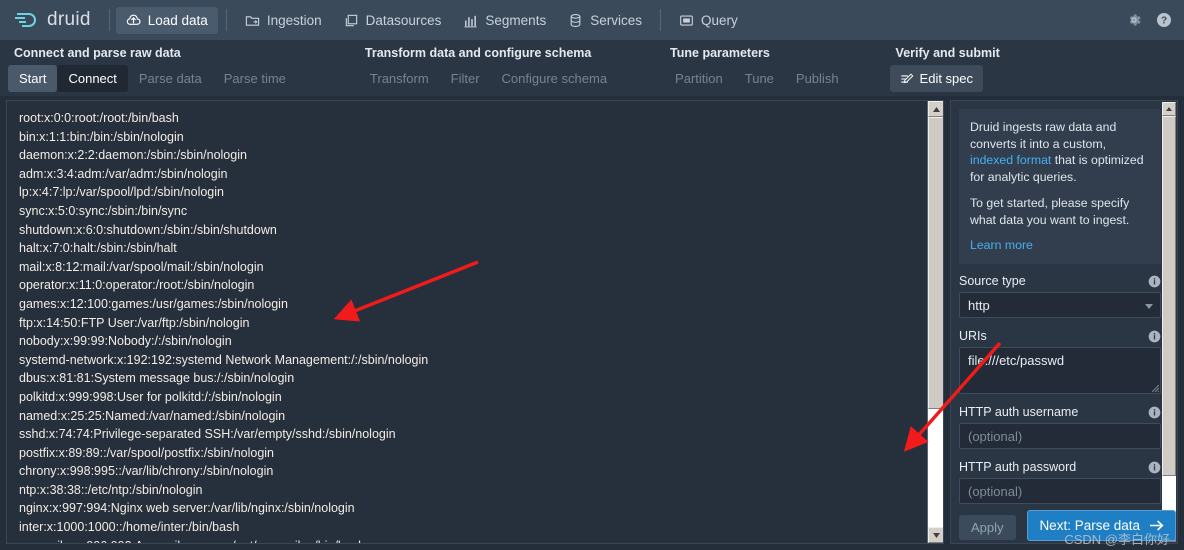  Describe the element at coordinates (488, 78) in the screenshot. I see `step-button-row: Transform Filter Configure schema` at that location.